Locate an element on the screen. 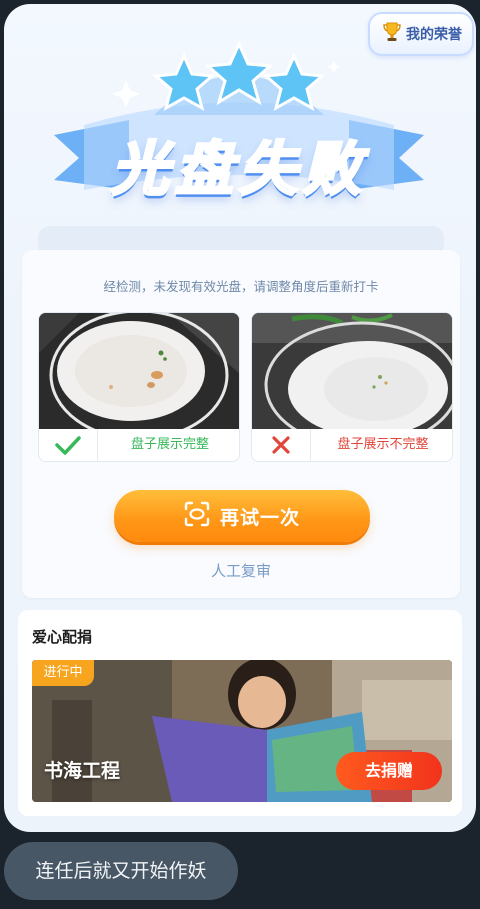  plate-photo-incomplete is located at coordinates (352, 371).